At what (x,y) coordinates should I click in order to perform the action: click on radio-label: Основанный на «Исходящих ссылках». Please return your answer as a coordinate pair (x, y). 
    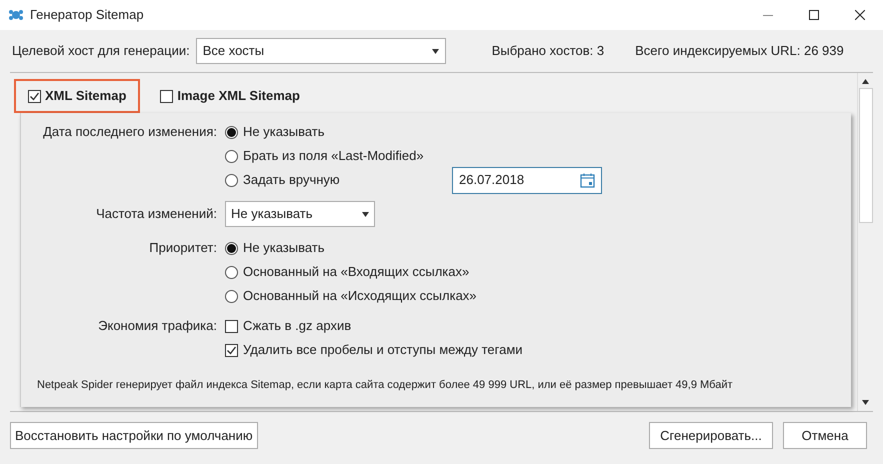
    Looking at the image, I should click on (360, 296).